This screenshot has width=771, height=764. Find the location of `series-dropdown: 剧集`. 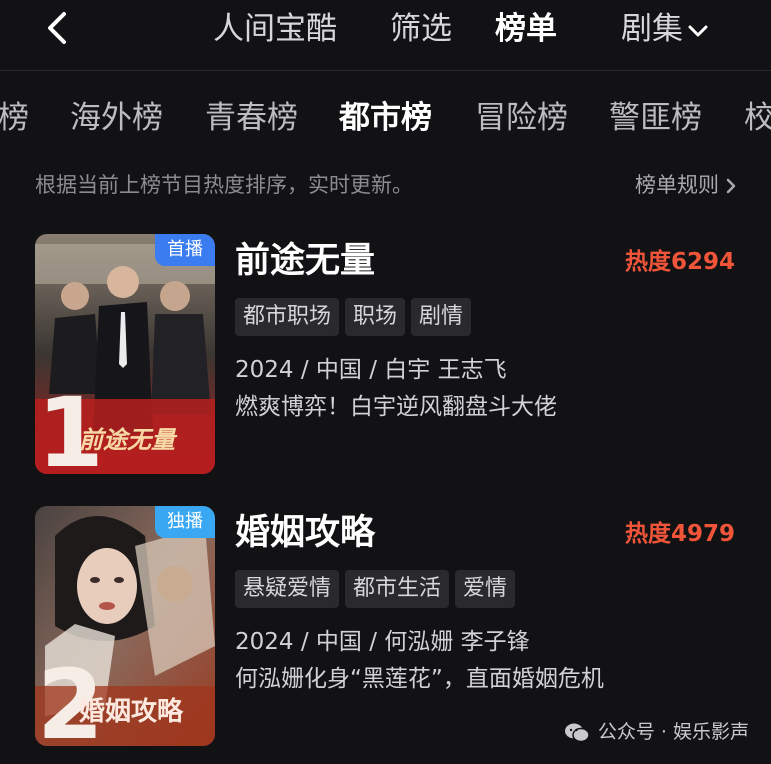

series-dropdown: 剧集 is located at coordinates (665, 29).